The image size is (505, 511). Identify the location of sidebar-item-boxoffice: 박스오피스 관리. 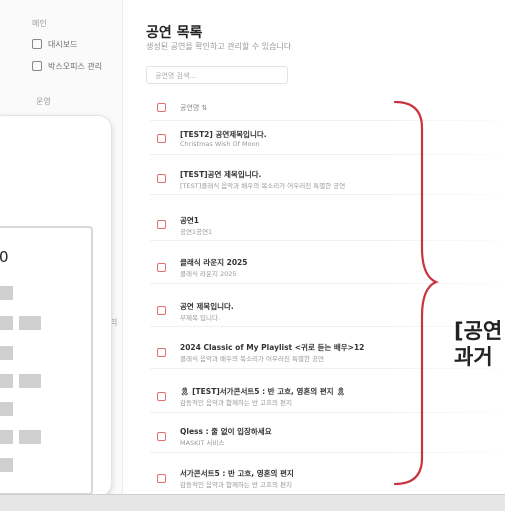
(67, 66).